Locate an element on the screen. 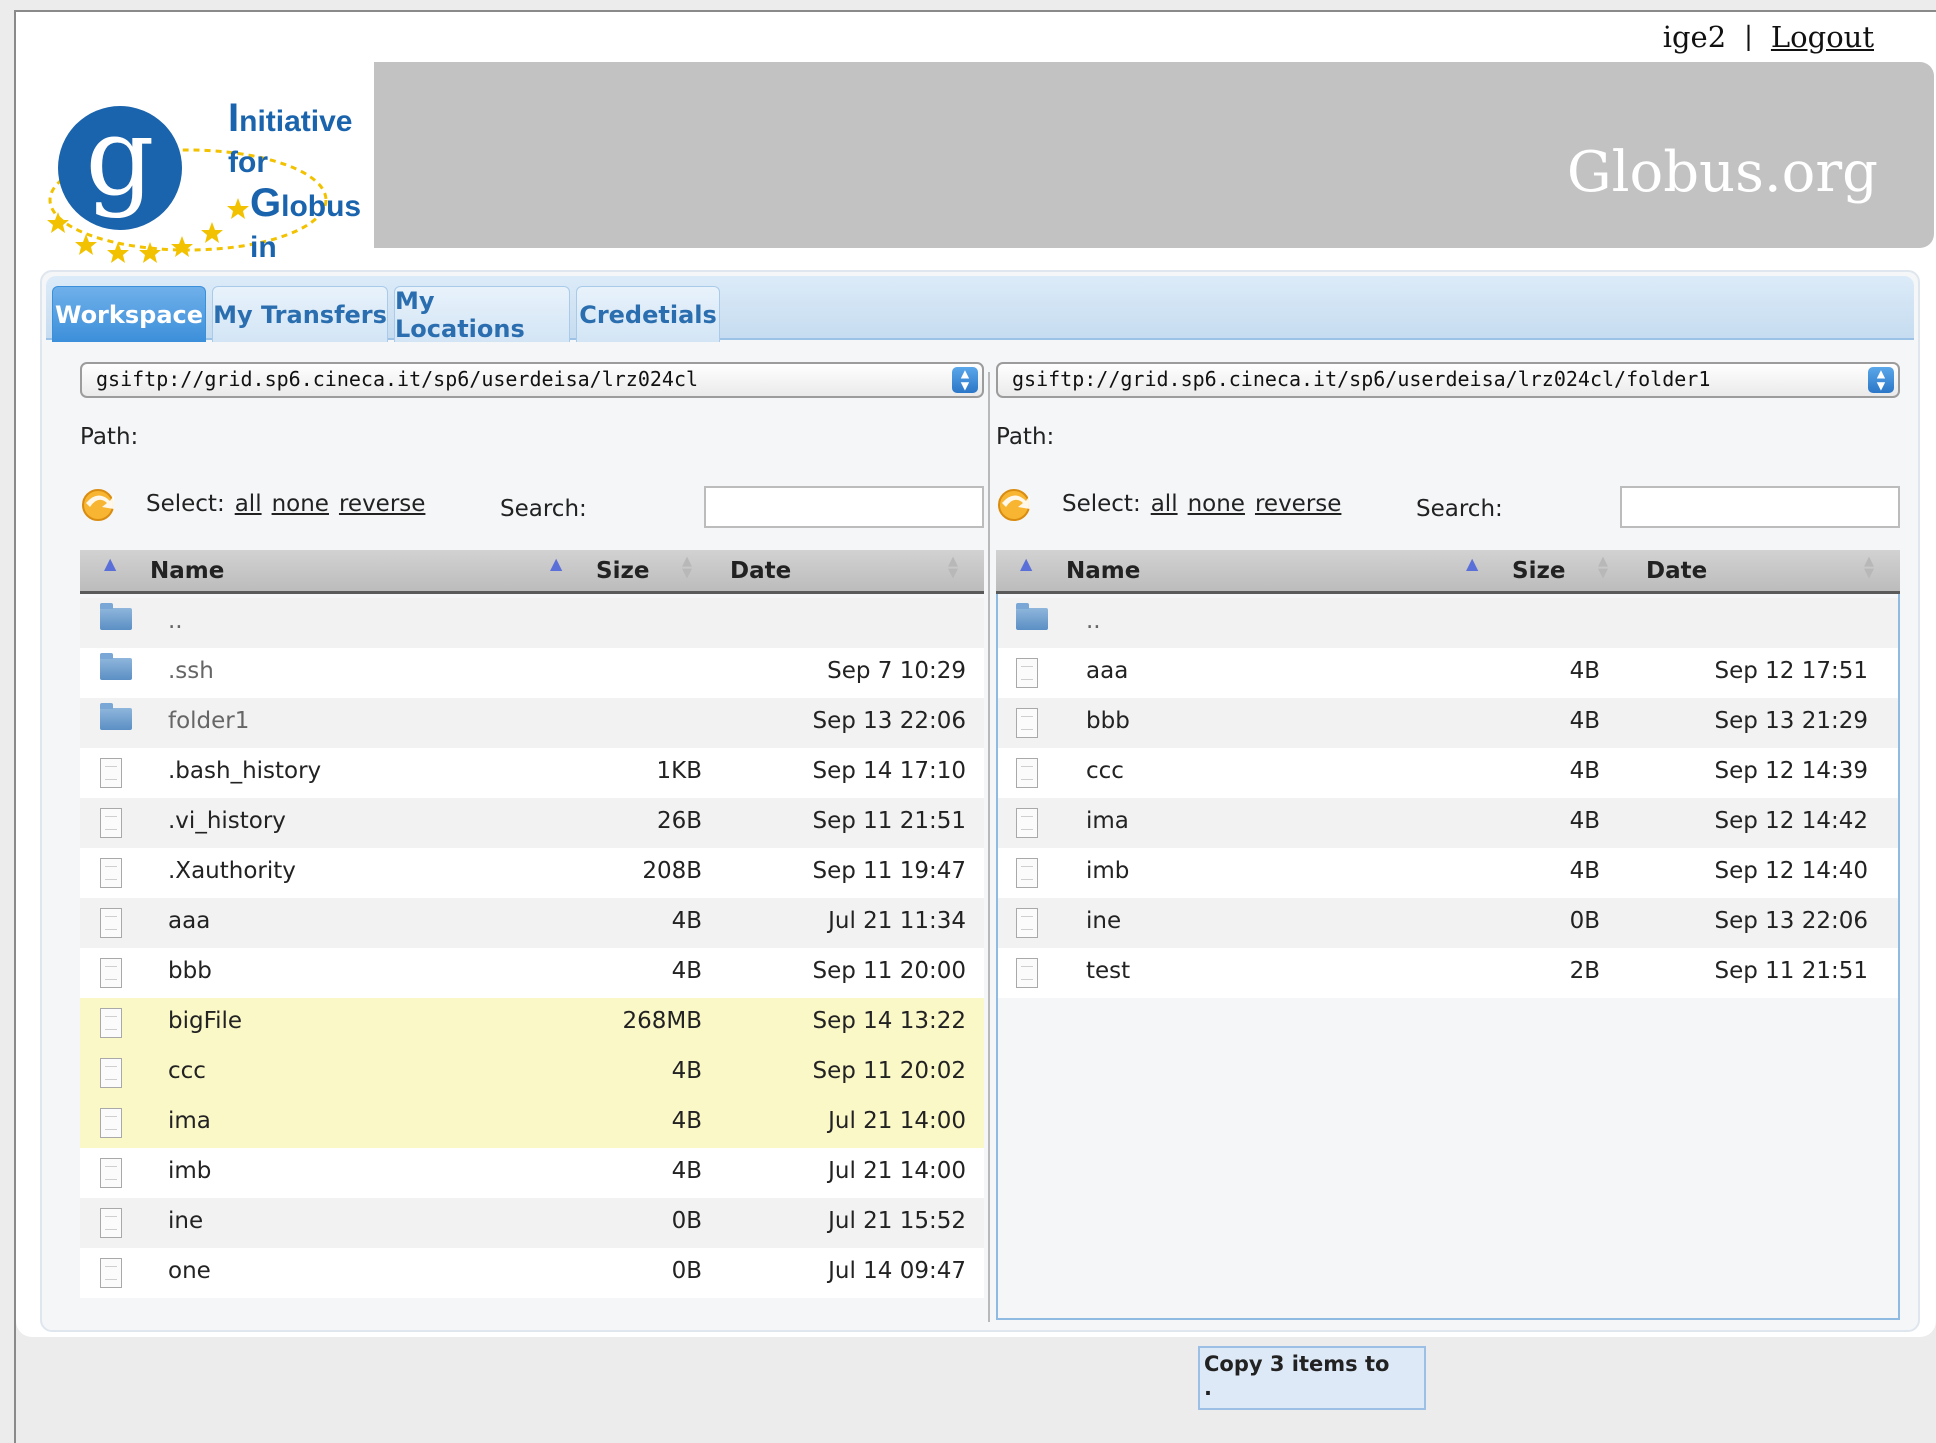 The height and width of the screenshot is (1443, 1936). right-file-row: ine 0B Sep 13 22:06 is located at coordinates (1448, 923).